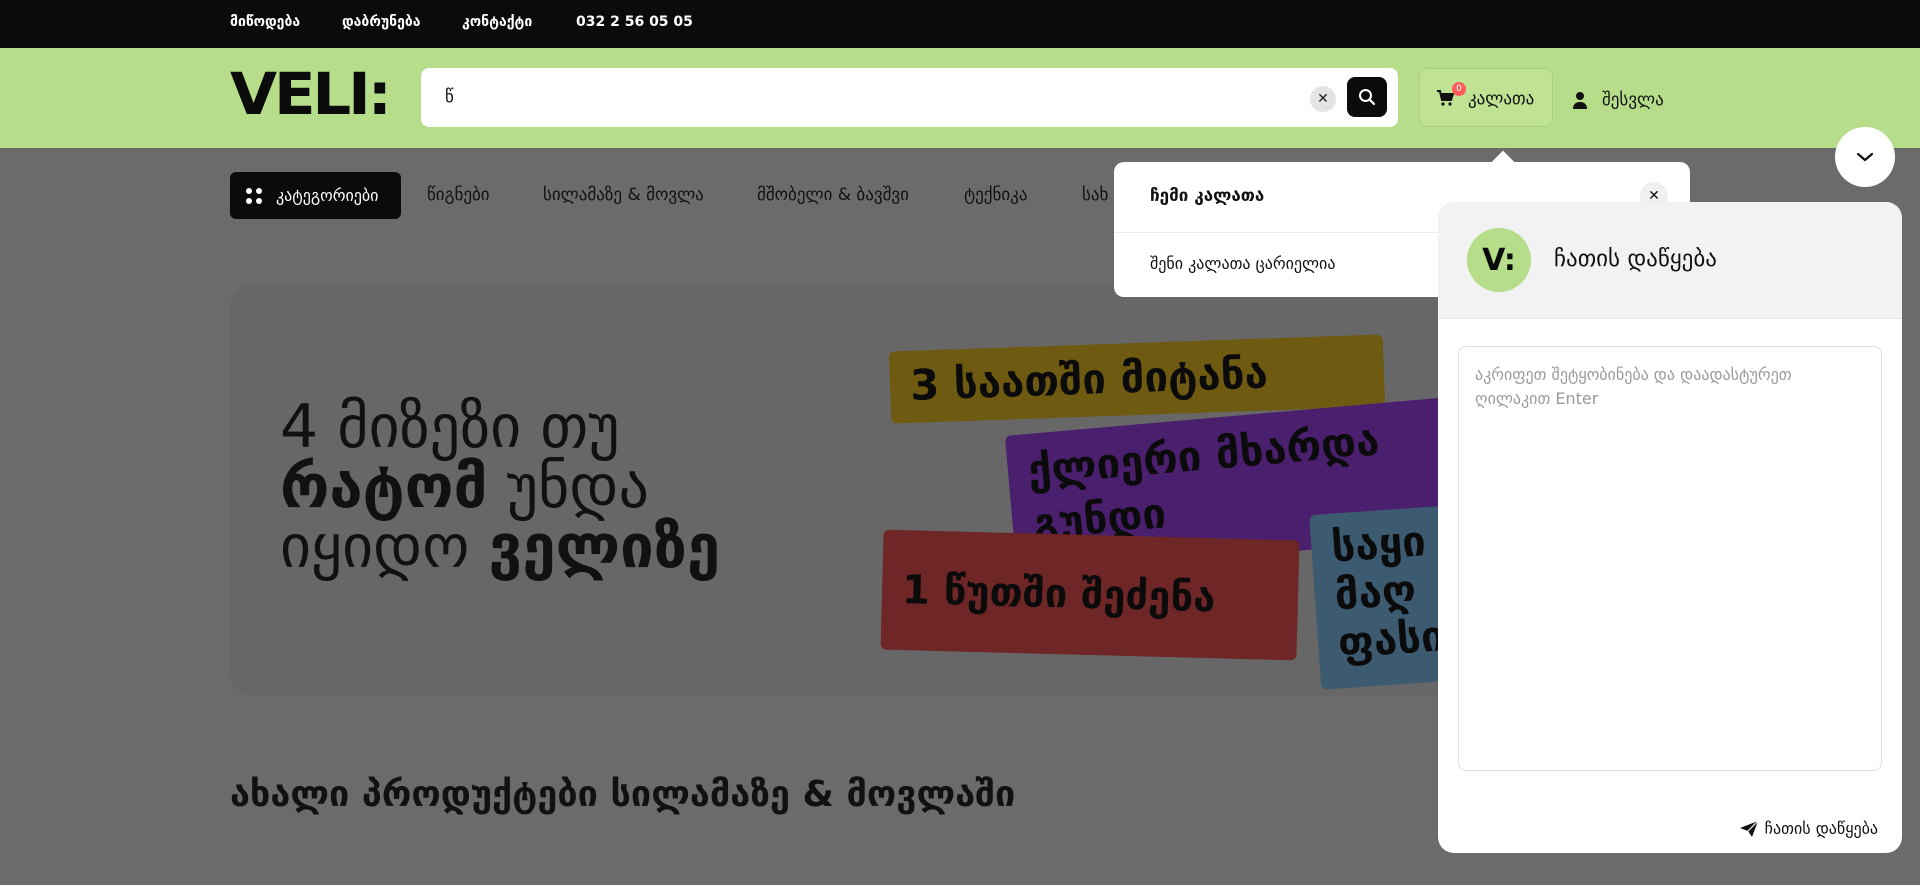  Describe the element at coordinates (1635, 259) in the screenshot. I see `chat-title: ჩათის დაწყება` at that location.